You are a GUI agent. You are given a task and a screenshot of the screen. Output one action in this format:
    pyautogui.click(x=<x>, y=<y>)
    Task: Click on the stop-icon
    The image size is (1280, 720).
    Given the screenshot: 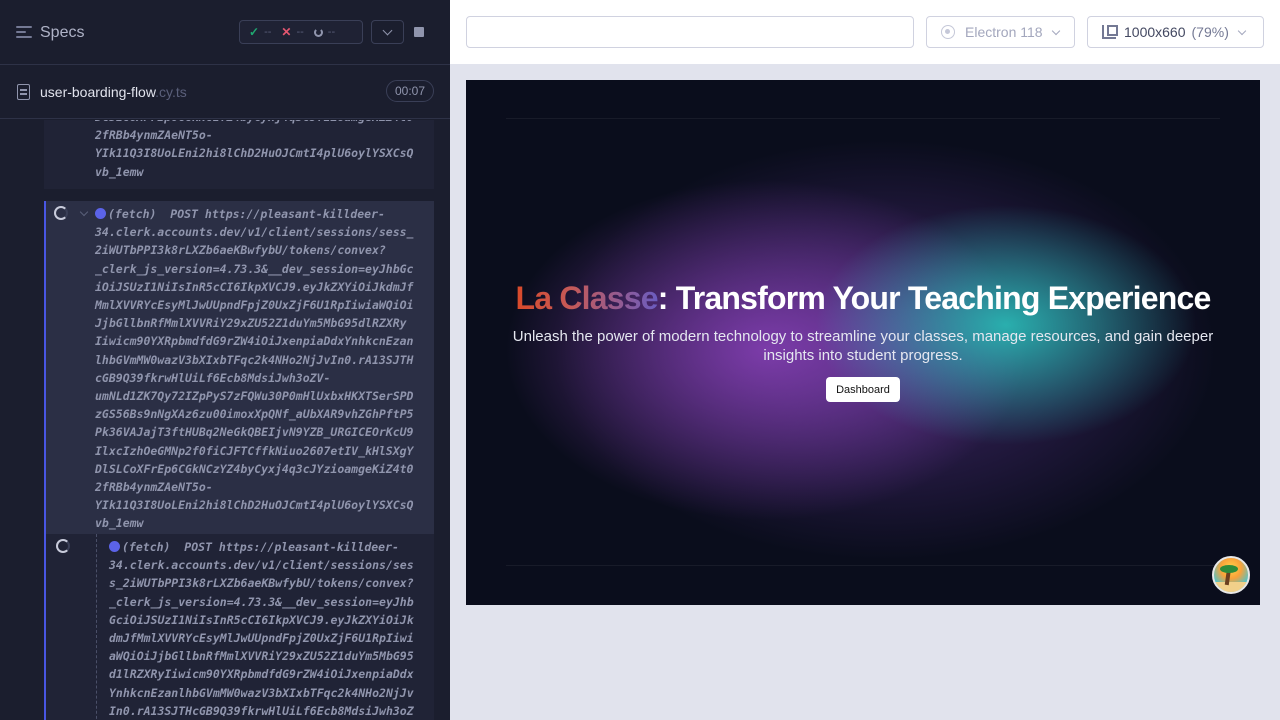 What is the action you would take?
    pyautogui.click(x=418, y=32)
    